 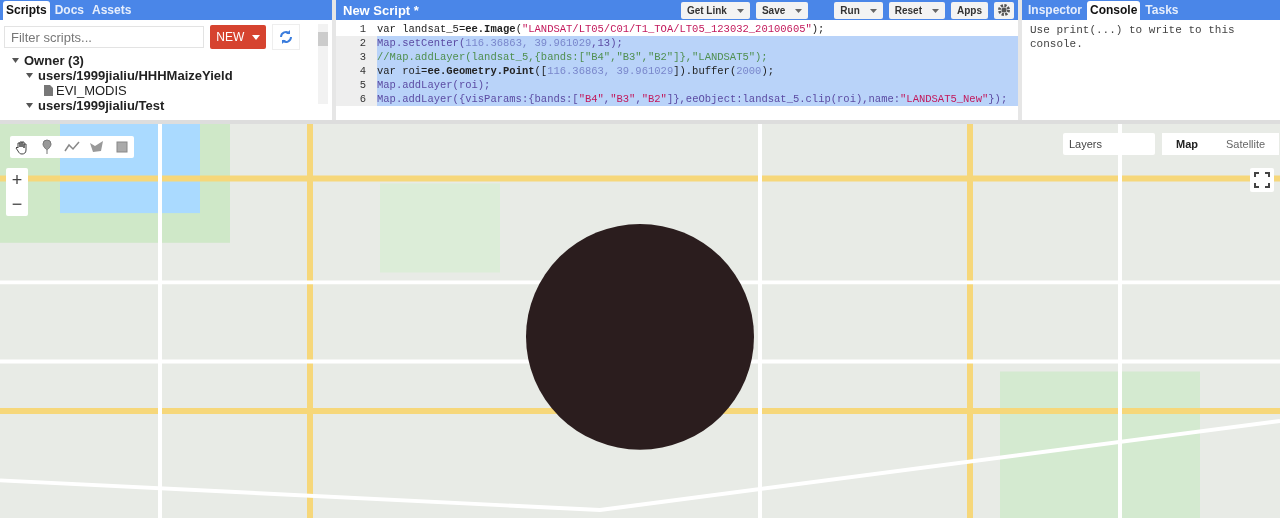 What do you see at coordinates (1109, 144) in the screenshot?
I see `layers-control: Layers` at bounding box center [1109, 144].